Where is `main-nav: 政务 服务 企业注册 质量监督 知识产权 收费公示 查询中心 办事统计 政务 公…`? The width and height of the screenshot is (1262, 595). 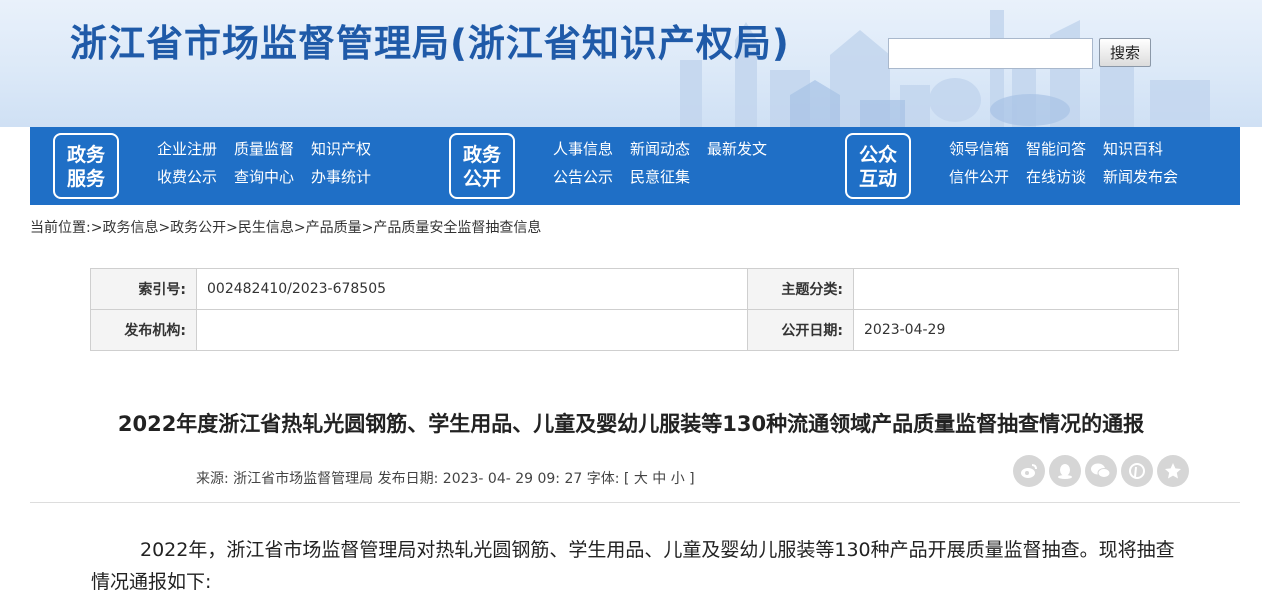 main-nav: 政务 服务 企业注册 质量监督 知识产权 收费公示 查询中心 办事统计 政务 公… is located at coordinates (635, 166).